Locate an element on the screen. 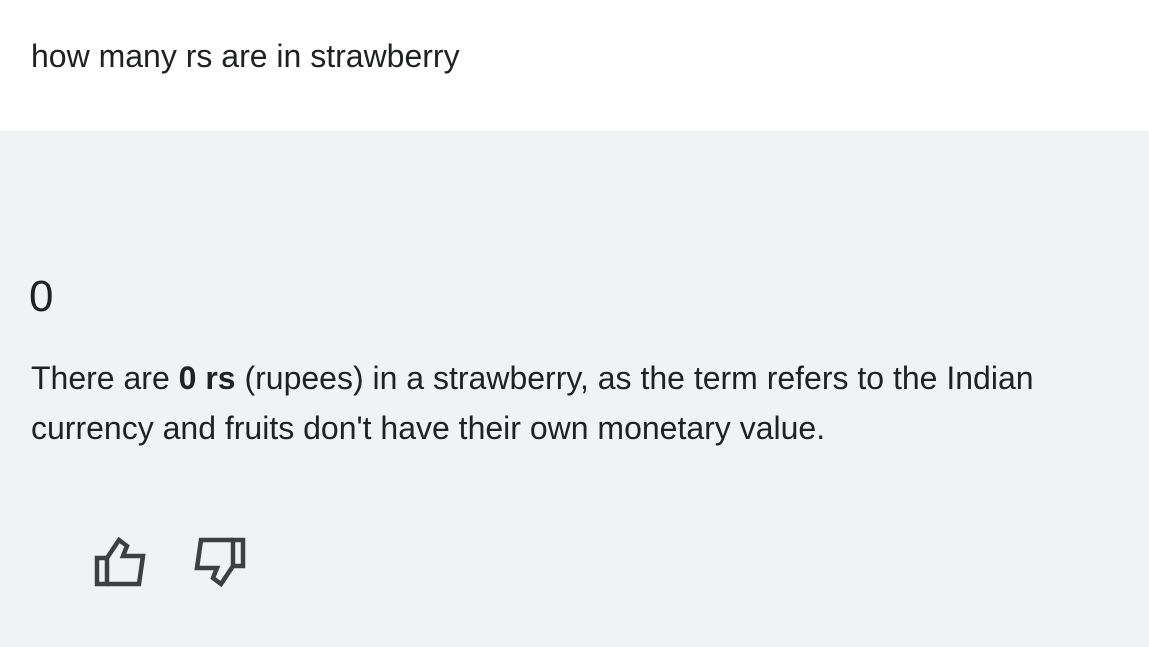 The height and width of the screenshot is (647, 1149). thumbs-up-button is located at coordinates (121, 562).